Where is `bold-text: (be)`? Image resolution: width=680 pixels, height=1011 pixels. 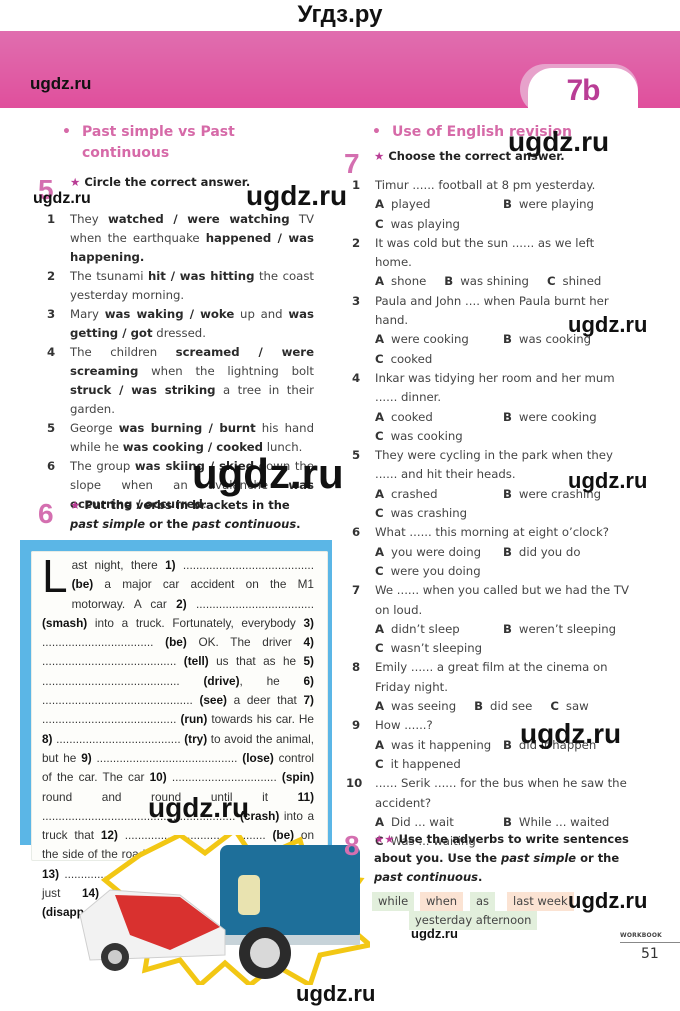 bold-text: (be) is located at coordinates (176, 642).